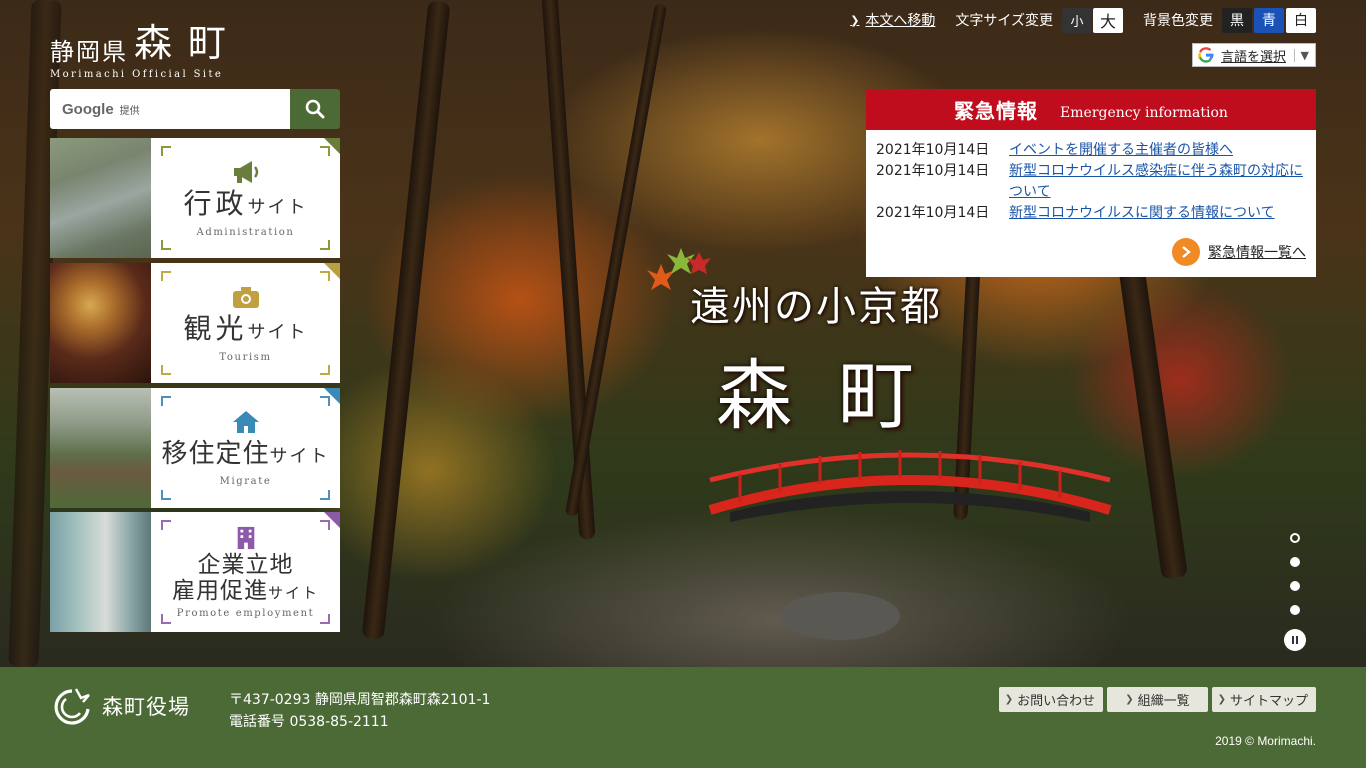  What do you see at coordinates (129, 111) in the screenshot?
I see `provided-by-label: 提供` at bounding box center [129, 111].